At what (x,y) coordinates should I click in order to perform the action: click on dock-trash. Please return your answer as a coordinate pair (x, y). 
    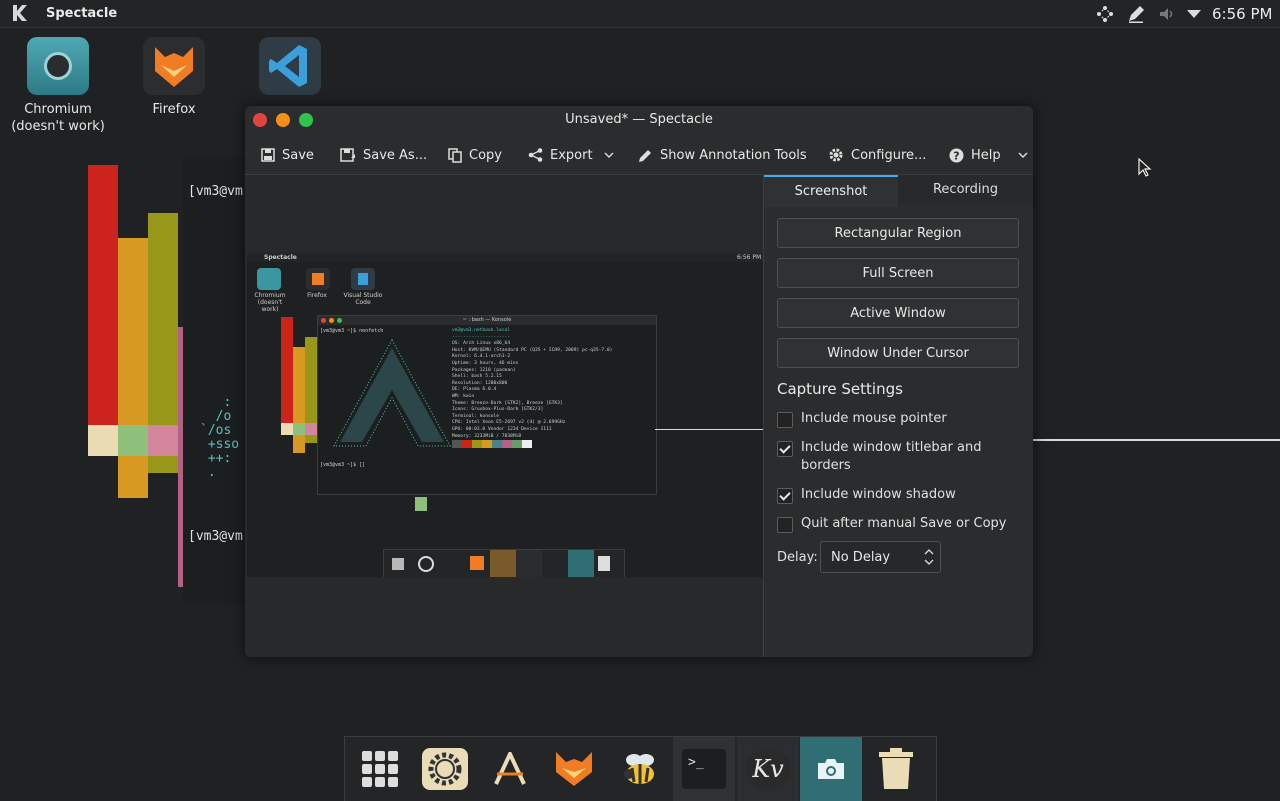
    Looking at the image, I should click on (896, 769).